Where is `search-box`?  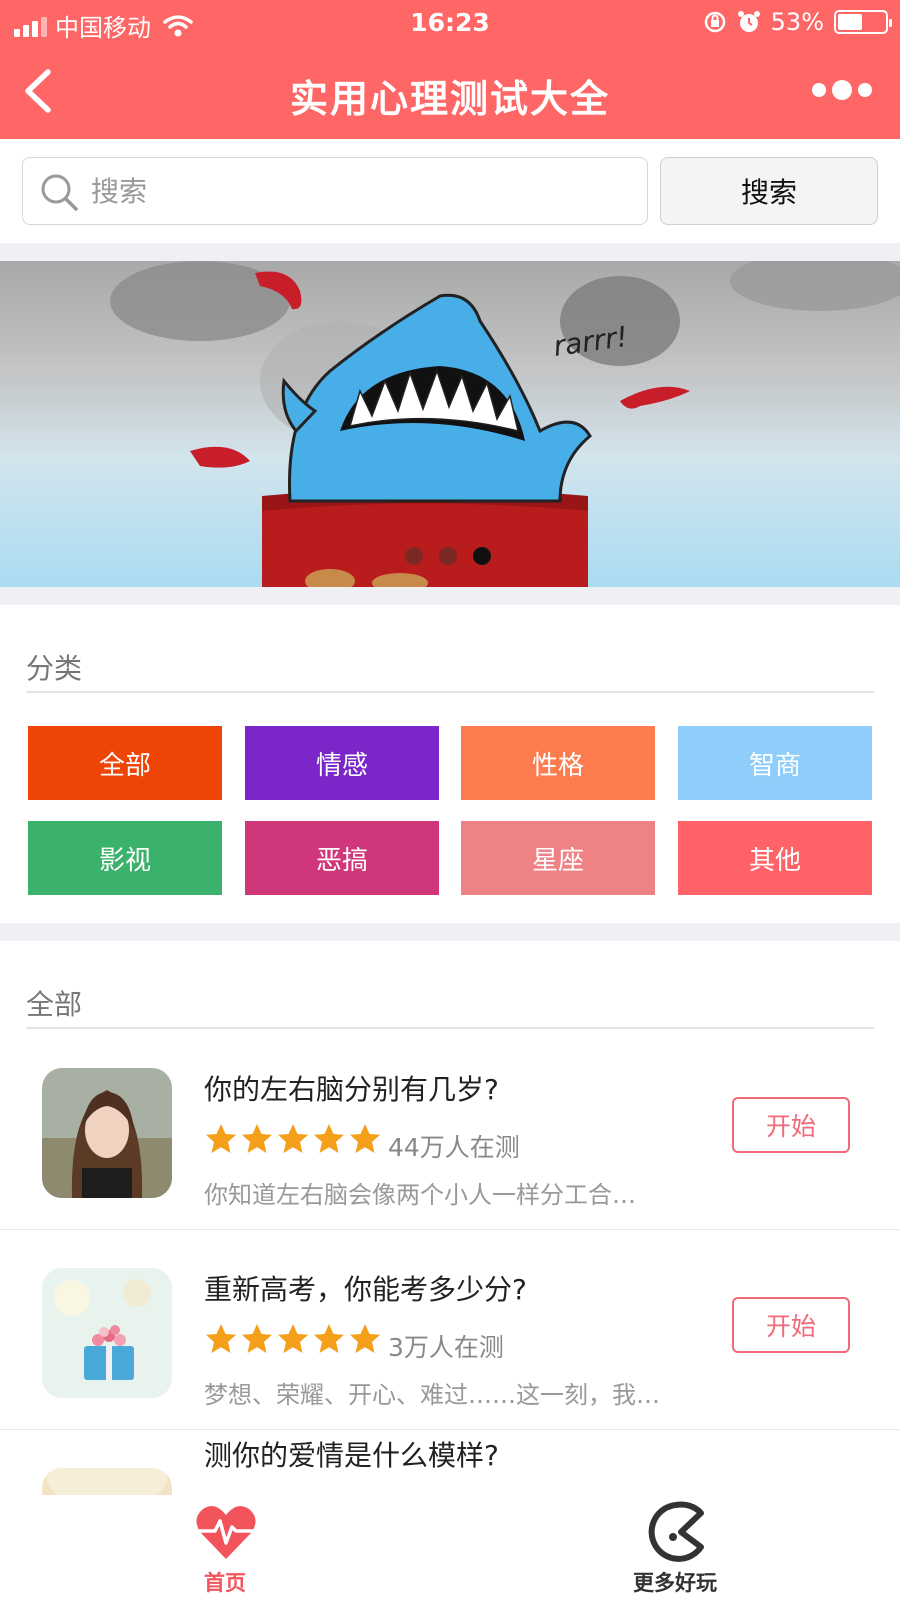
search-box is located at coordinates (335, 191).